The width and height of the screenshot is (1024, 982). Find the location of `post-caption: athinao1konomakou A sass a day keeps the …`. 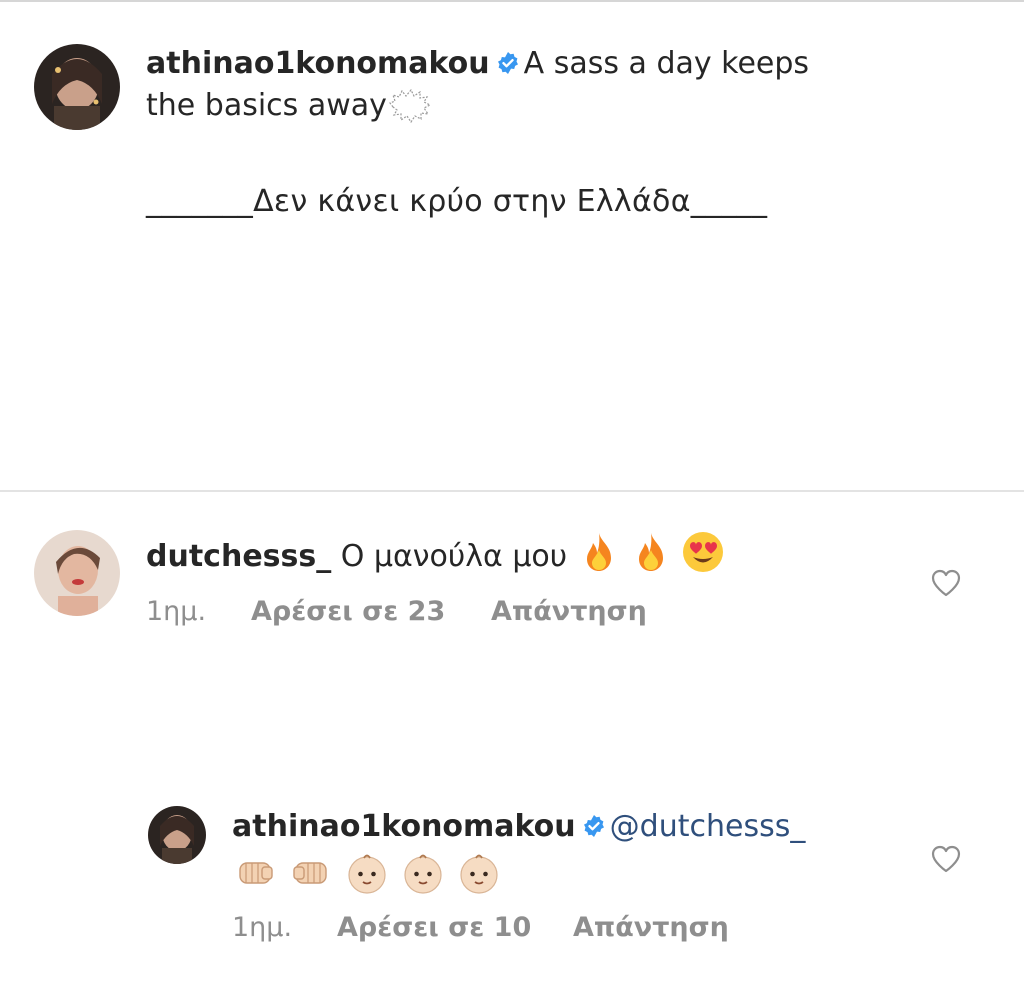

post-caption: athinao1konomakou A sass a day keeps the … is located at coordinates (516, 85).